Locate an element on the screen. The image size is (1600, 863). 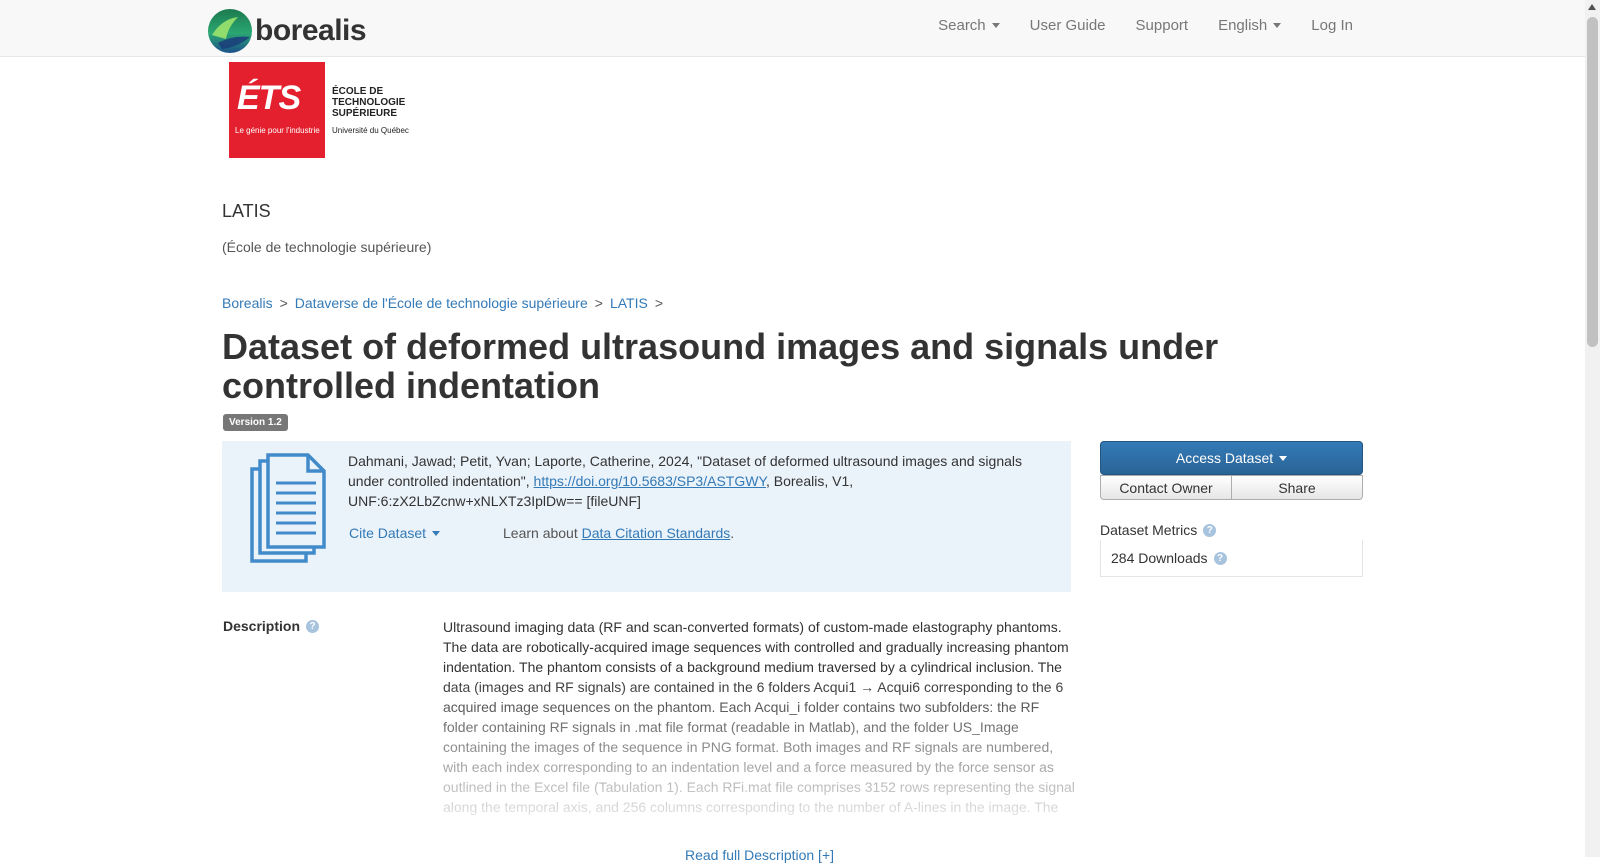
cite-dataset-dropdown: Cite Dataset is located at coordinates (395, 533).